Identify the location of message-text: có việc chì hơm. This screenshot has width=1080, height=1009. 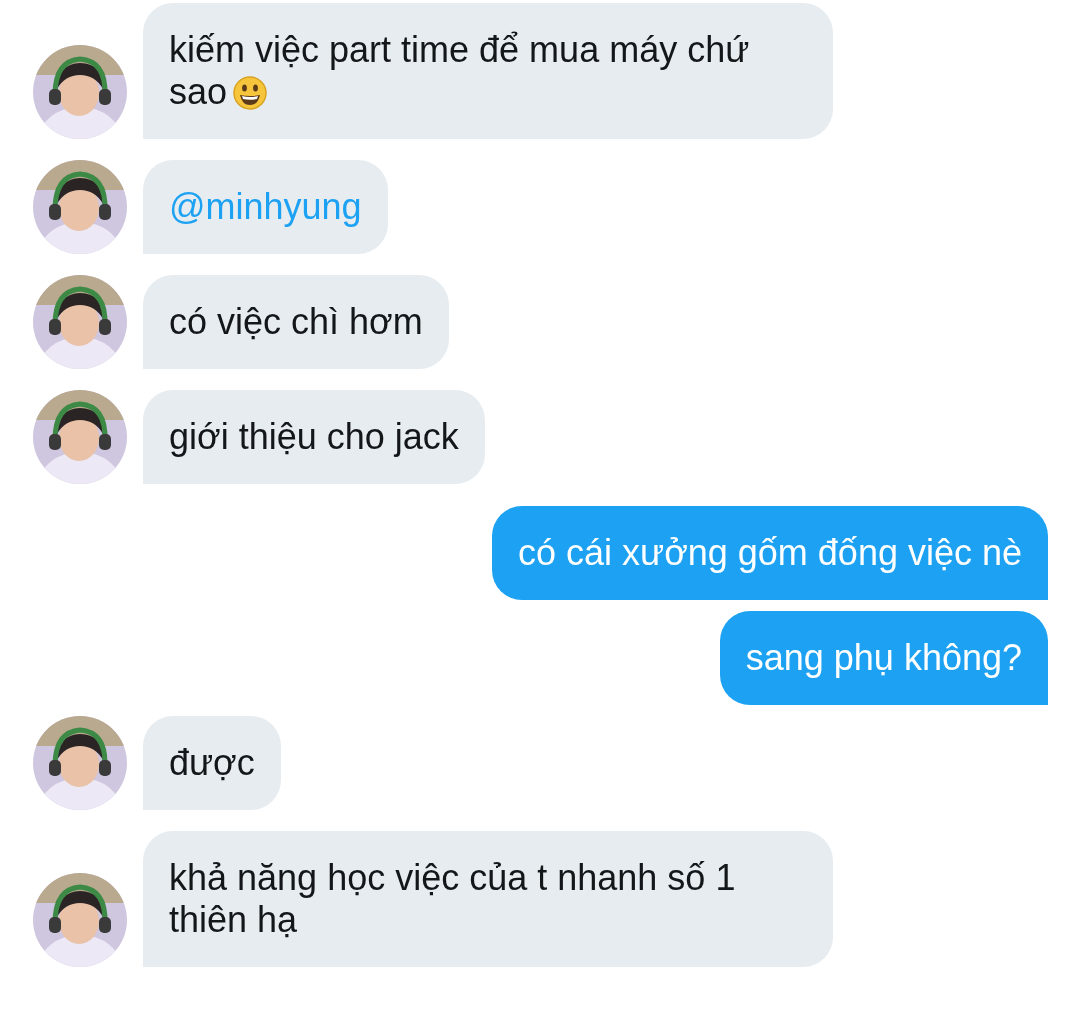
(296, 321).